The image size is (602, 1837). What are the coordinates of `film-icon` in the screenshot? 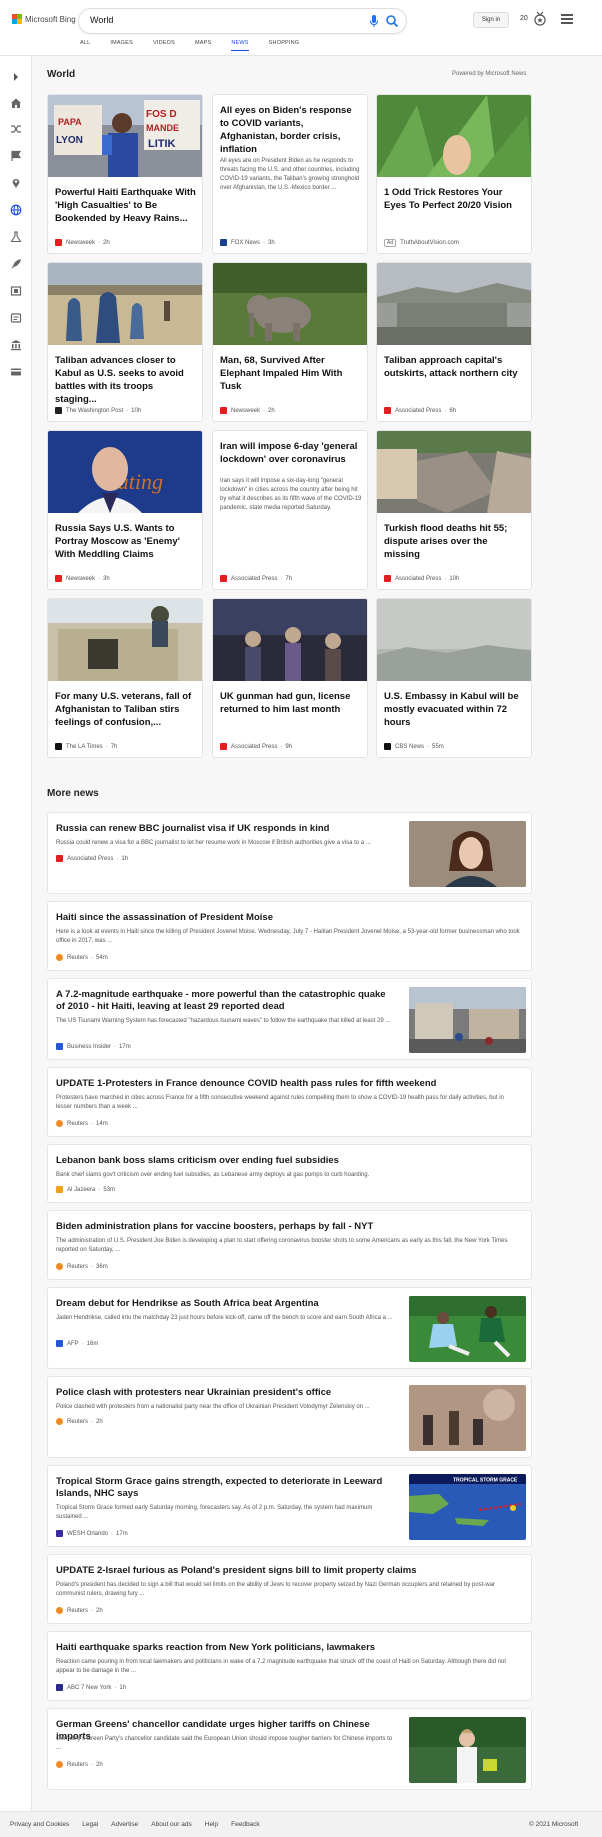 It's located at (16, 290).